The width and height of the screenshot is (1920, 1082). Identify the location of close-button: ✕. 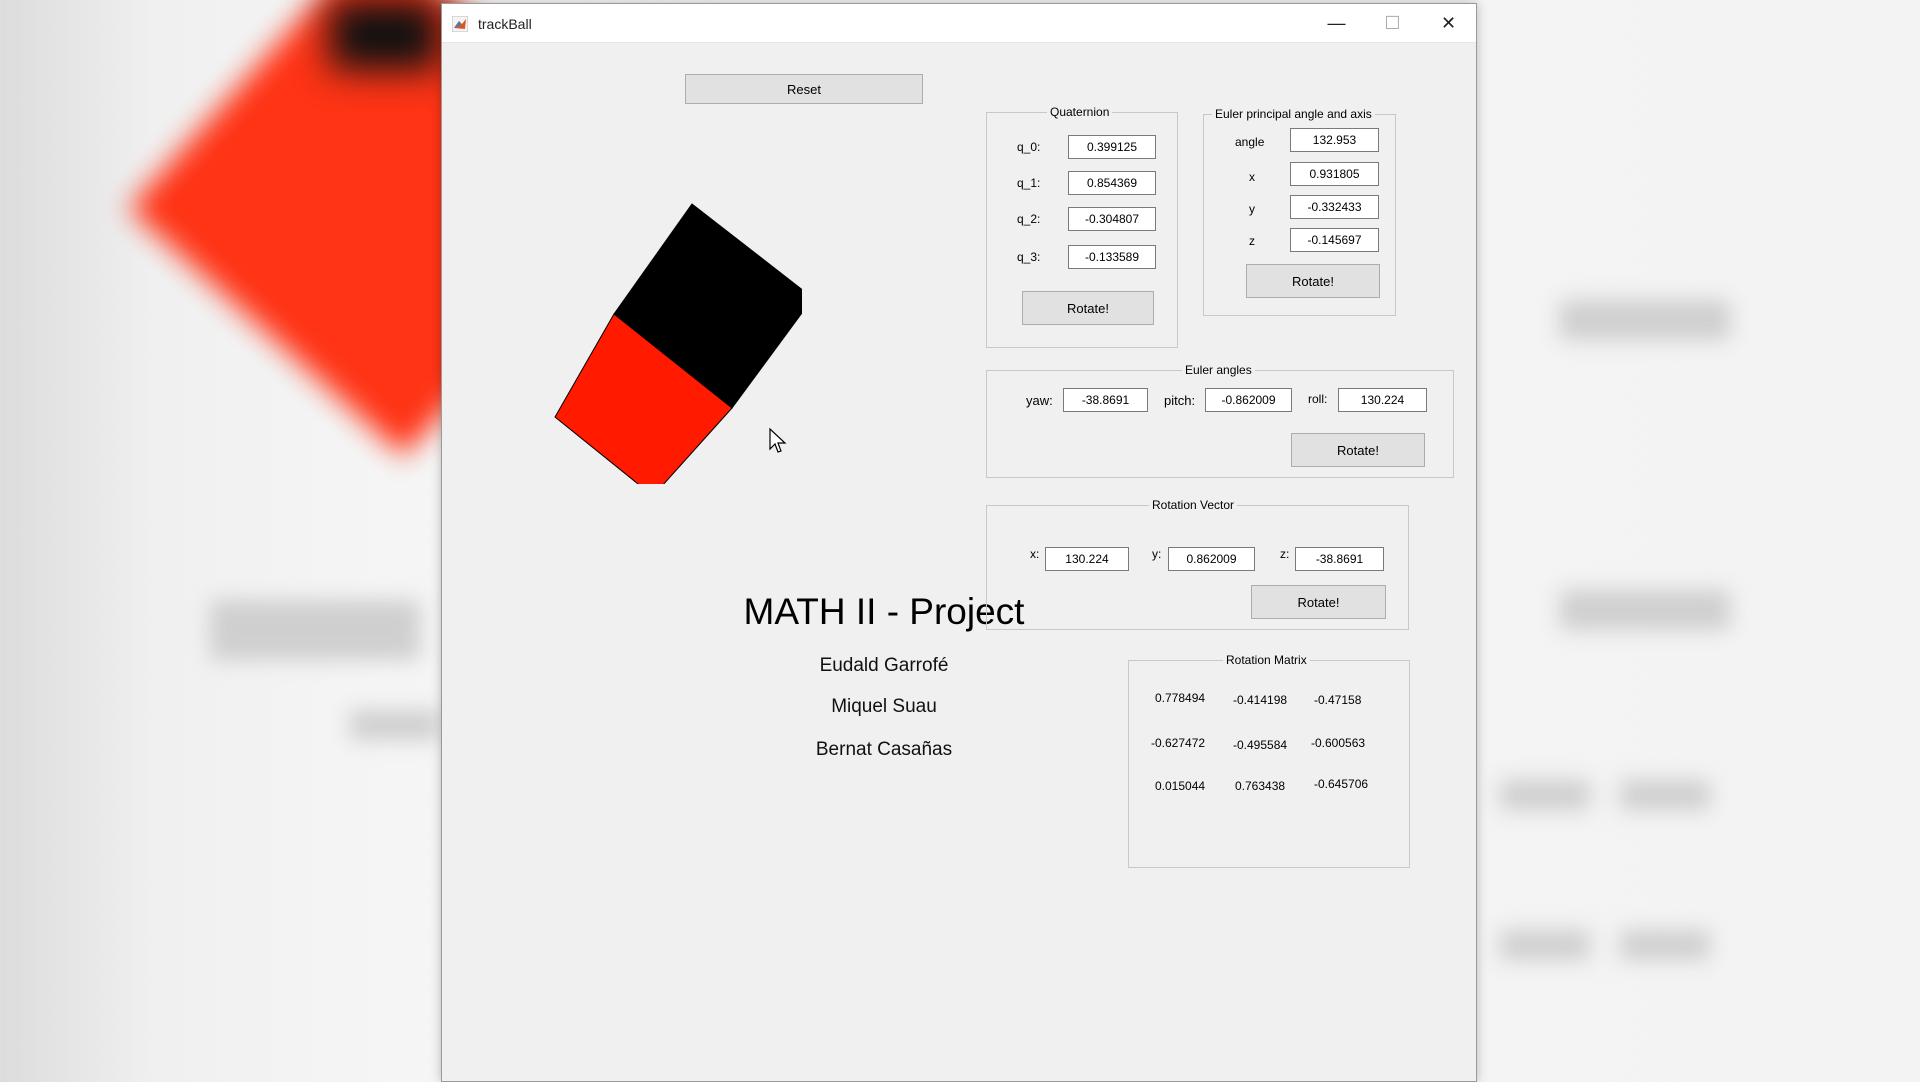
(1448, 23).